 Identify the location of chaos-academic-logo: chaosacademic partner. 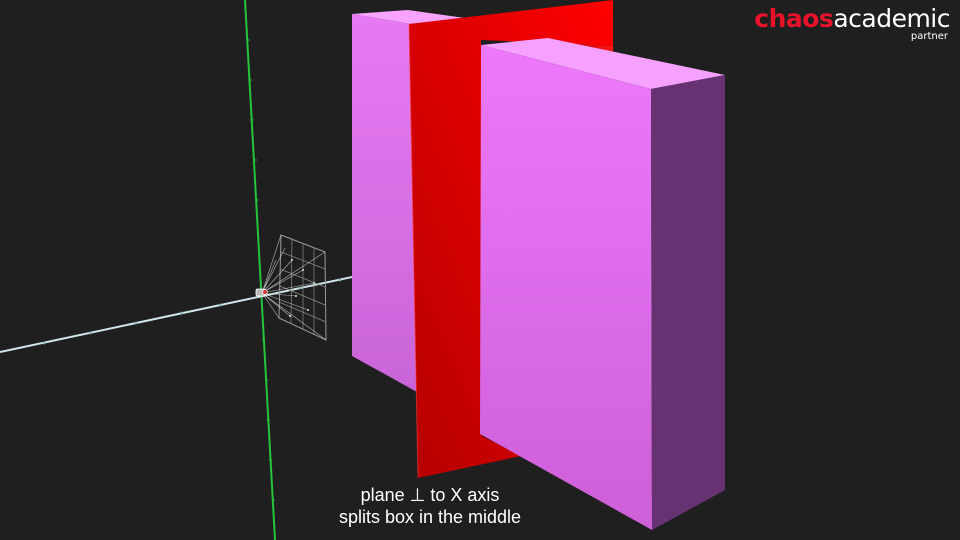
(852, 24).